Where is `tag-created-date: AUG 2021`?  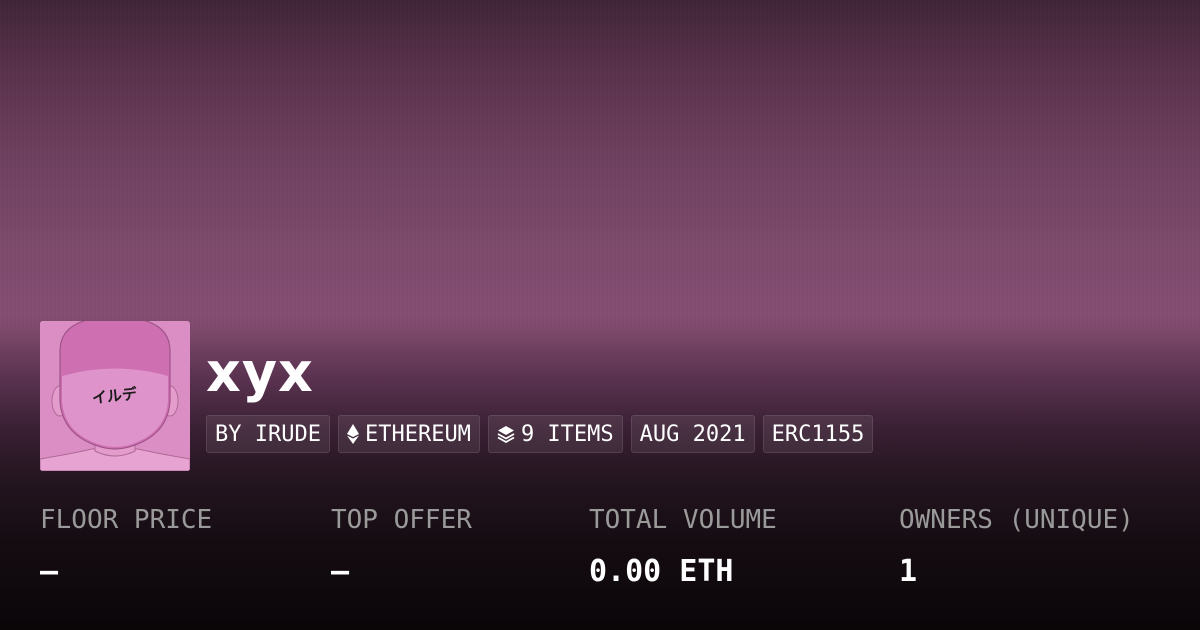 tag-created-date: AUG 2021 is located at coordinates (692, 434).